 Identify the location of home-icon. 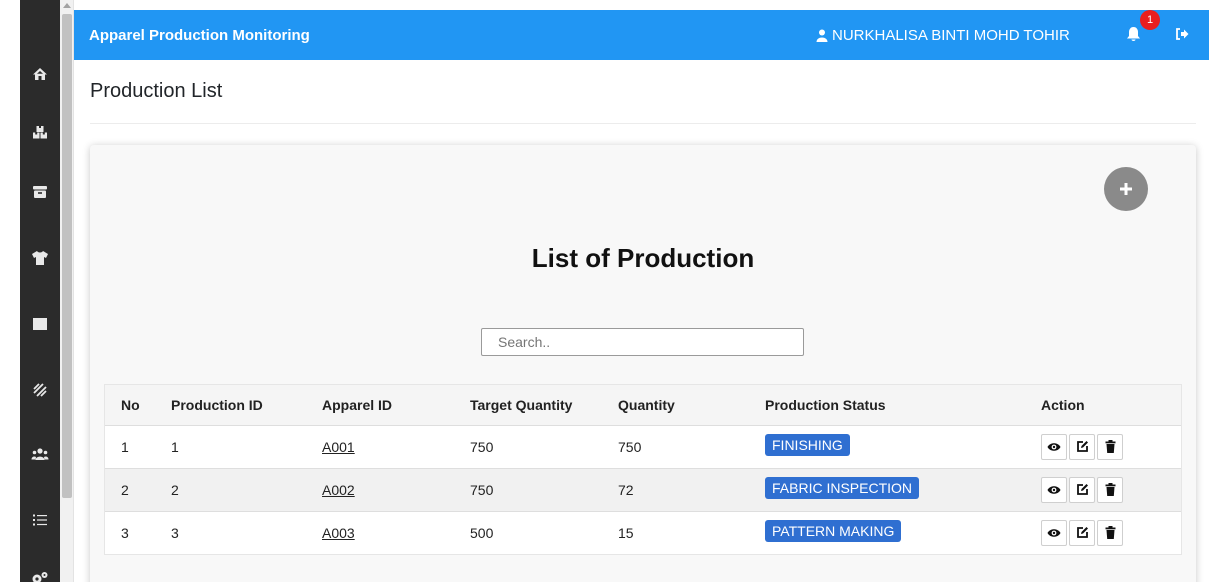
(40, 74).